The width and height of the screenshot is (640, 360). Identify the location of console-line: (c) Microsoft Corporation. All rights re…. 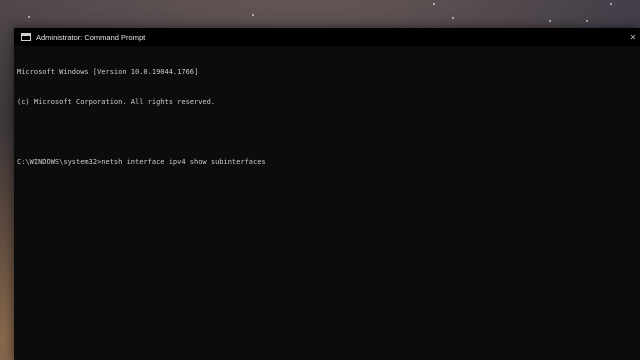
(116, 102).